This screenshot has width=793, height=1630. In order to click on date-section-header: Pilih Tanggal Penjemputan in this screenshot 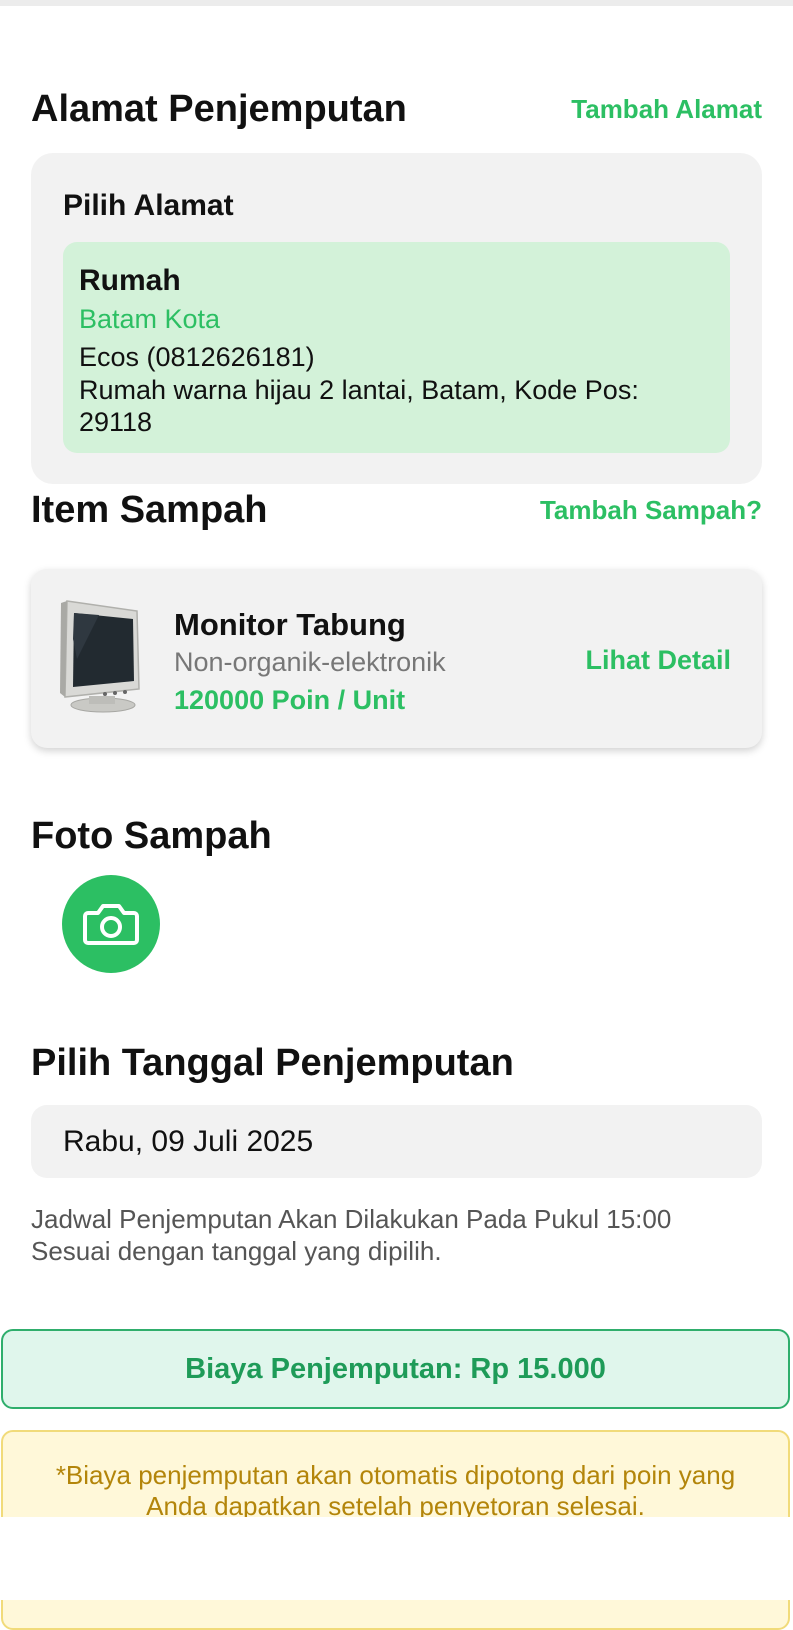, I will do `click(396, 1063)`.